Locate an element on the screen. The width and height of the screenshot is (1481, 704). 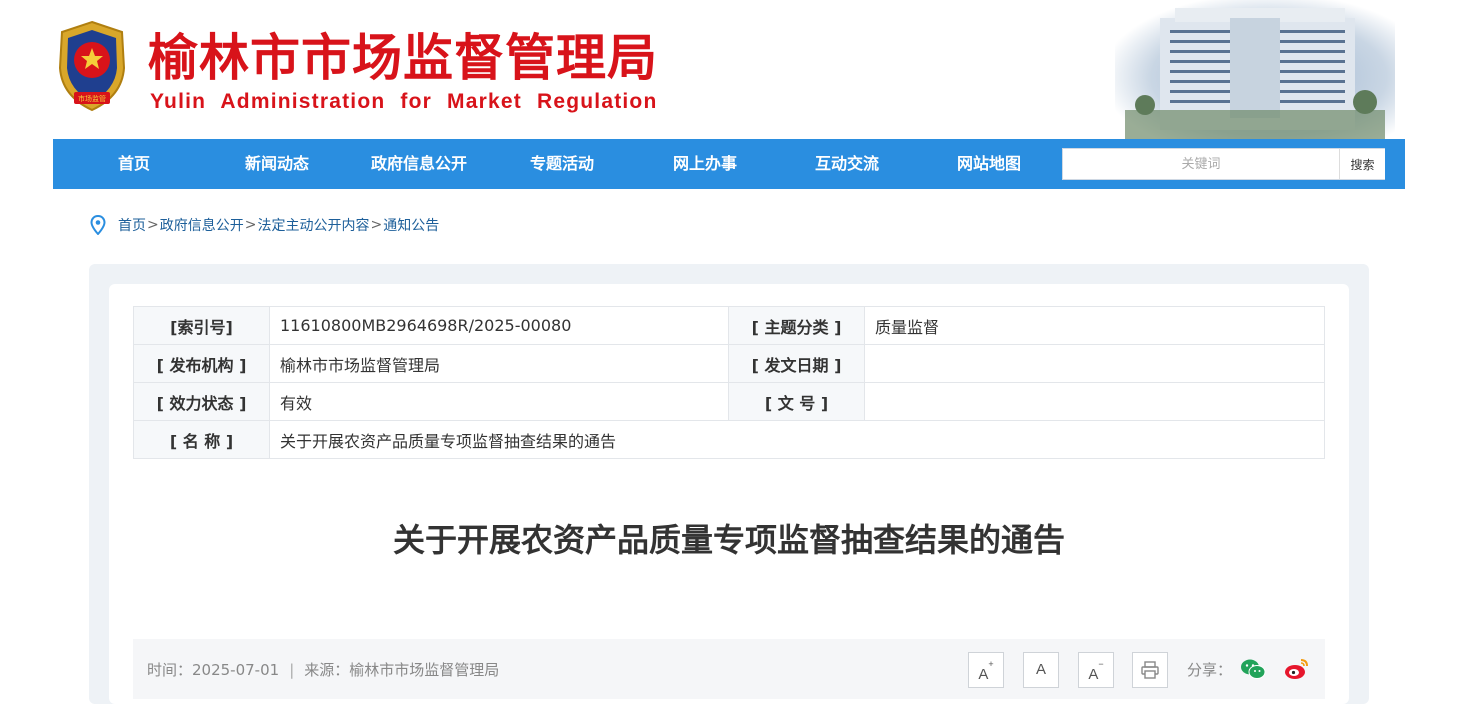
name-label: [ 名 称 ] is located at coordinates (201, 439).